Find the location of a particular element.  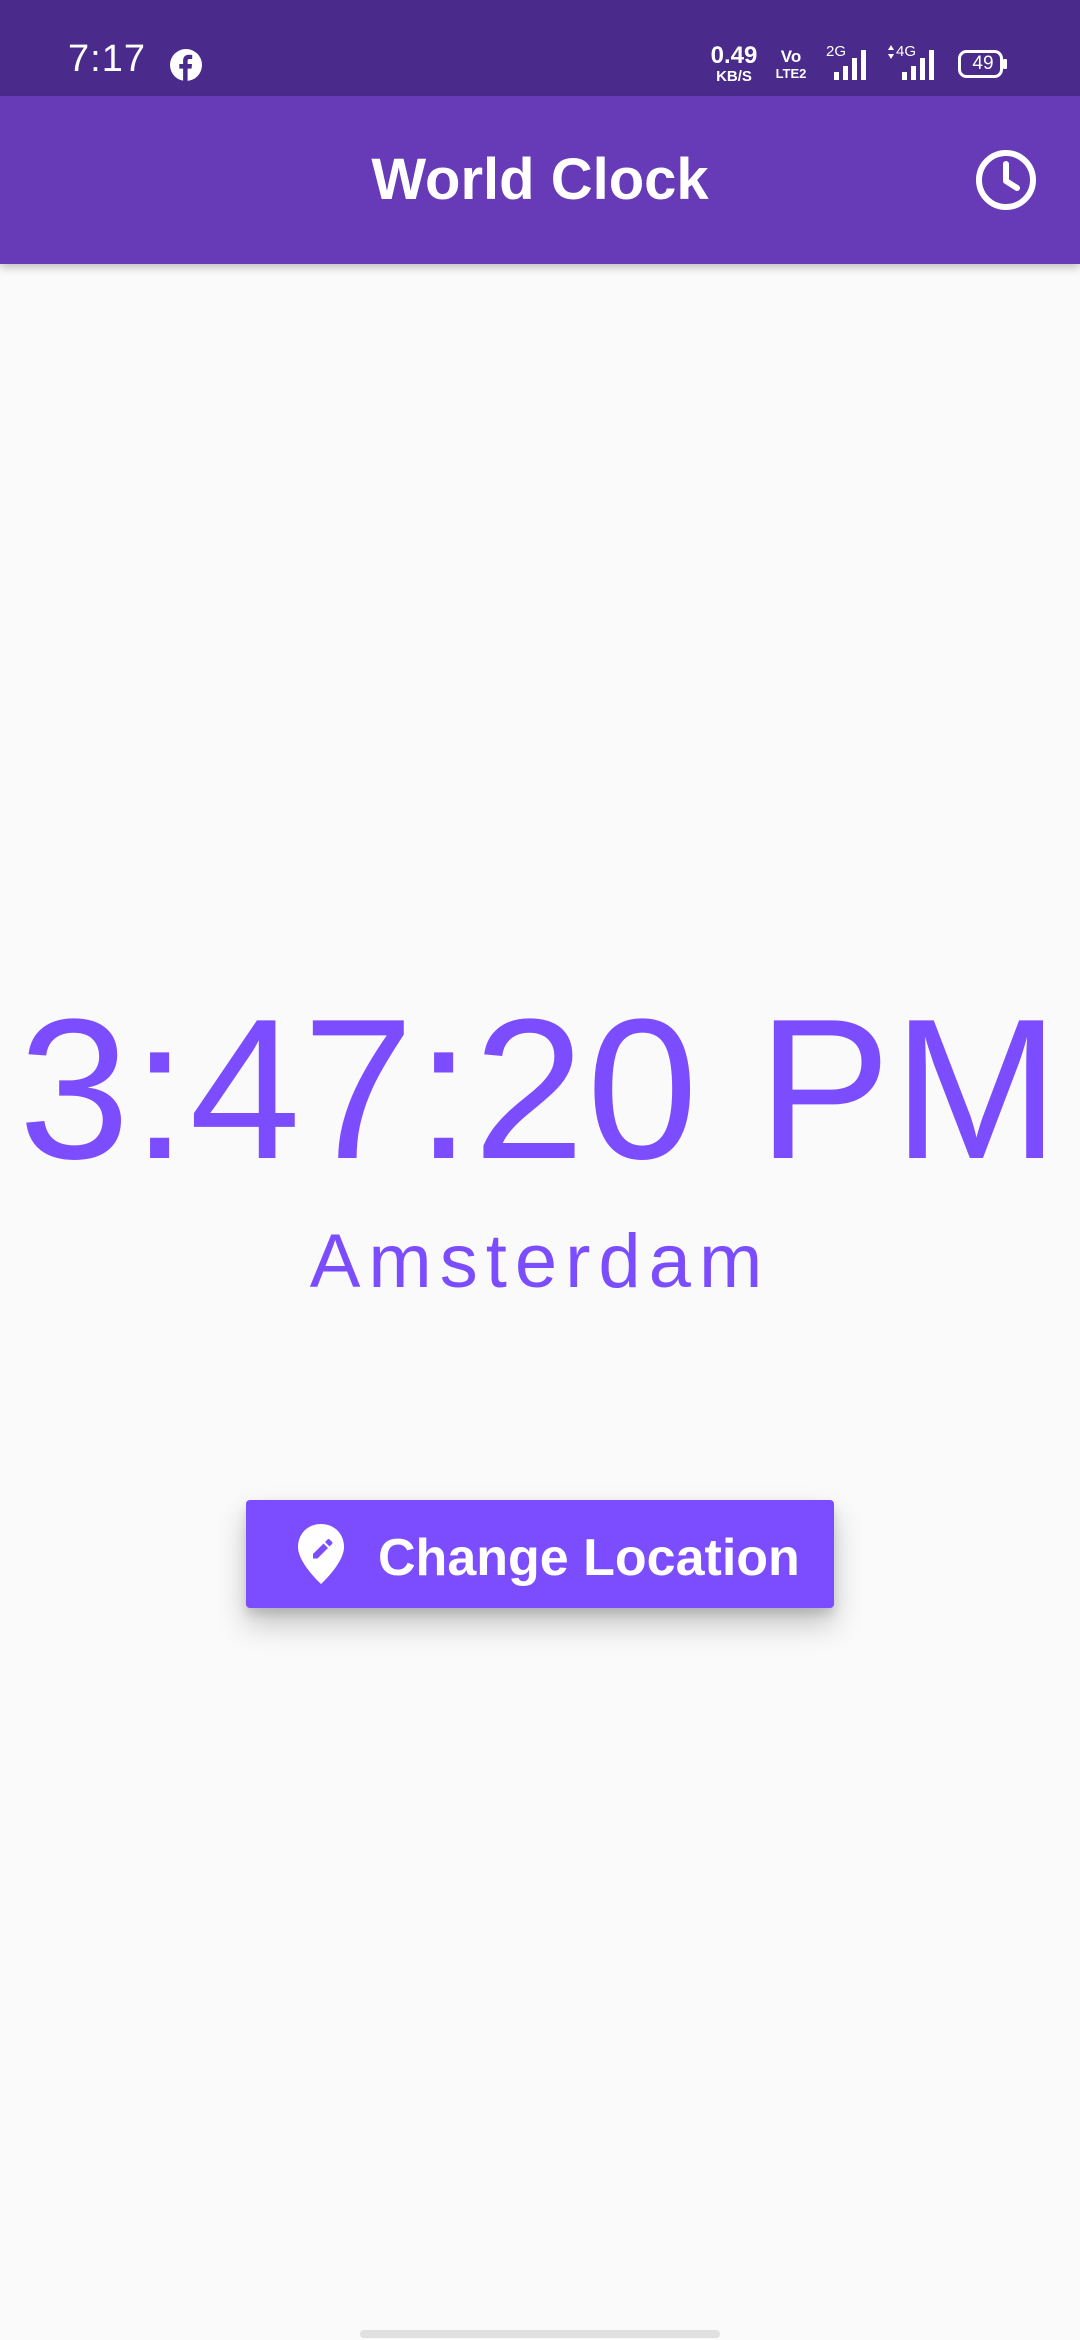

change-location-label: Change Location is located at coordinates (589, 1558).